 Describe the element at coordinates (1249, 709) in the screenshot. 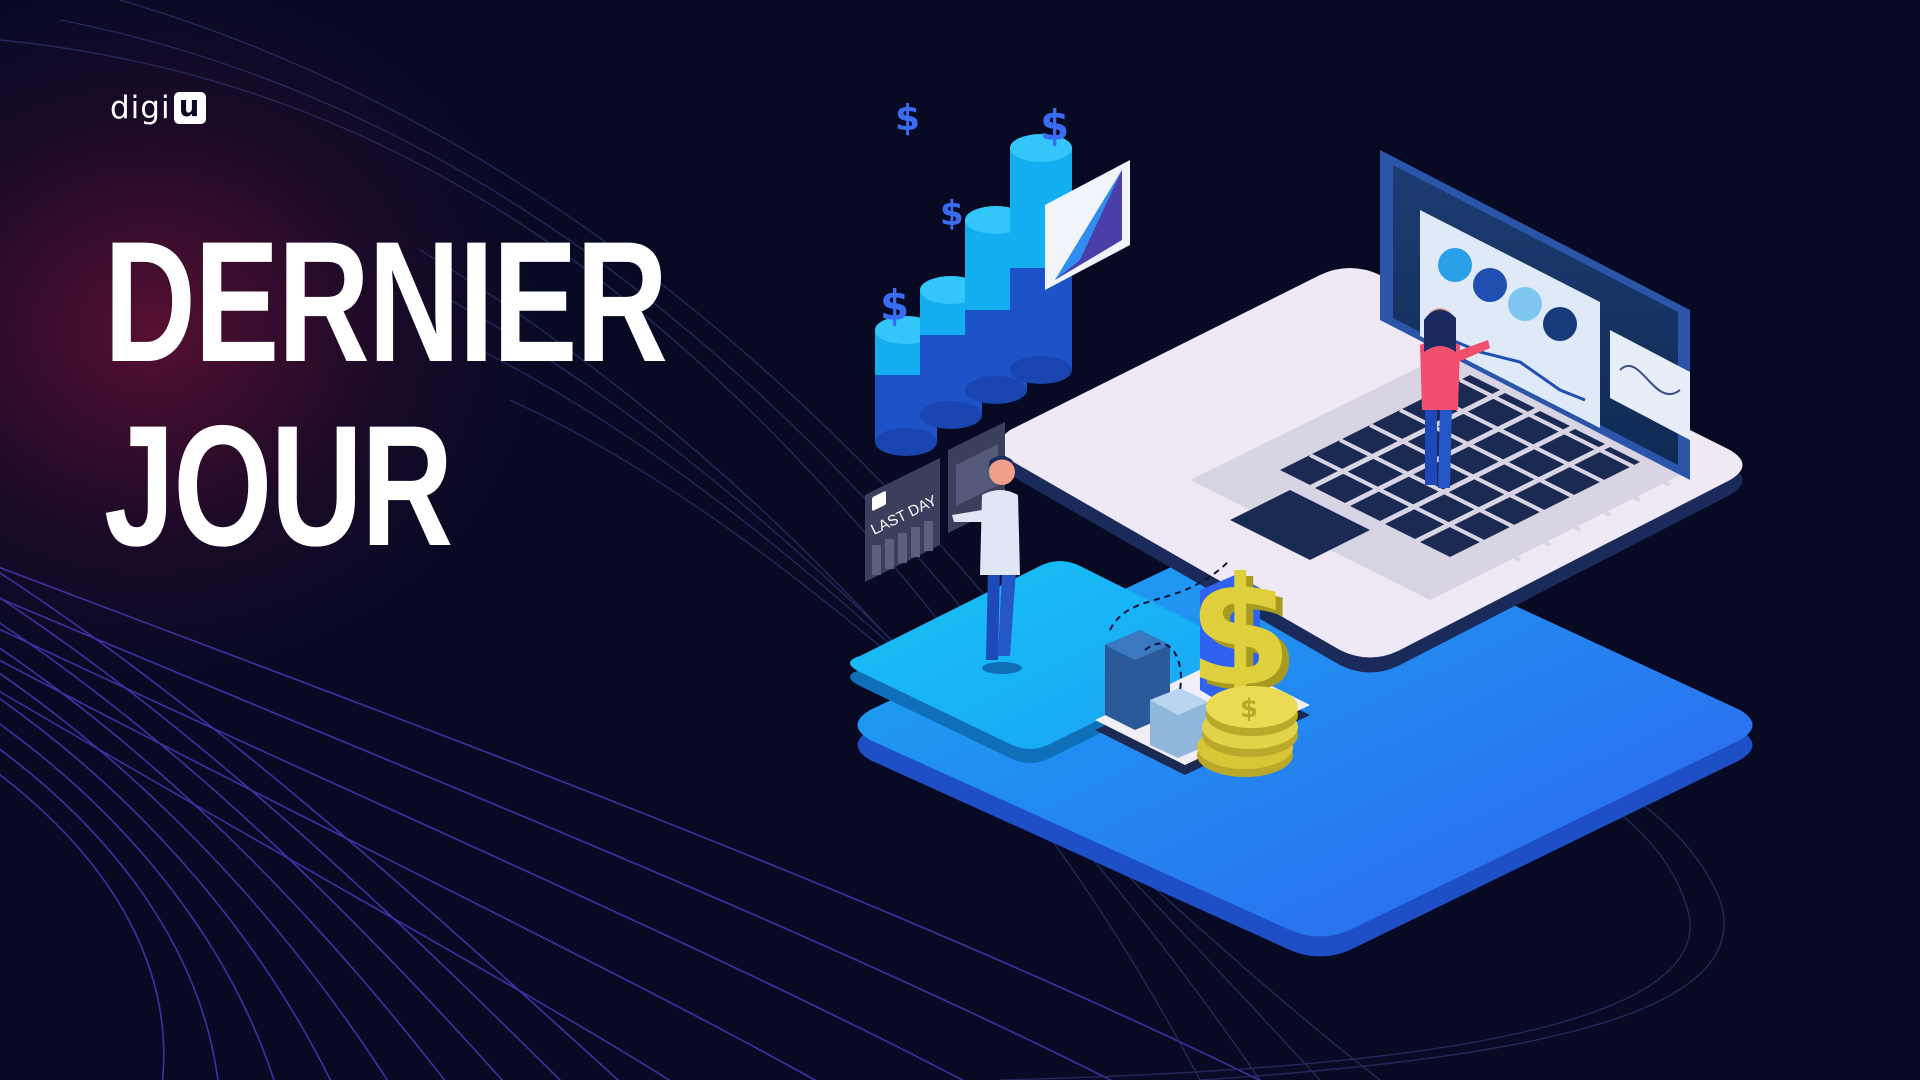

I see `coin-symbol: $` at that location.